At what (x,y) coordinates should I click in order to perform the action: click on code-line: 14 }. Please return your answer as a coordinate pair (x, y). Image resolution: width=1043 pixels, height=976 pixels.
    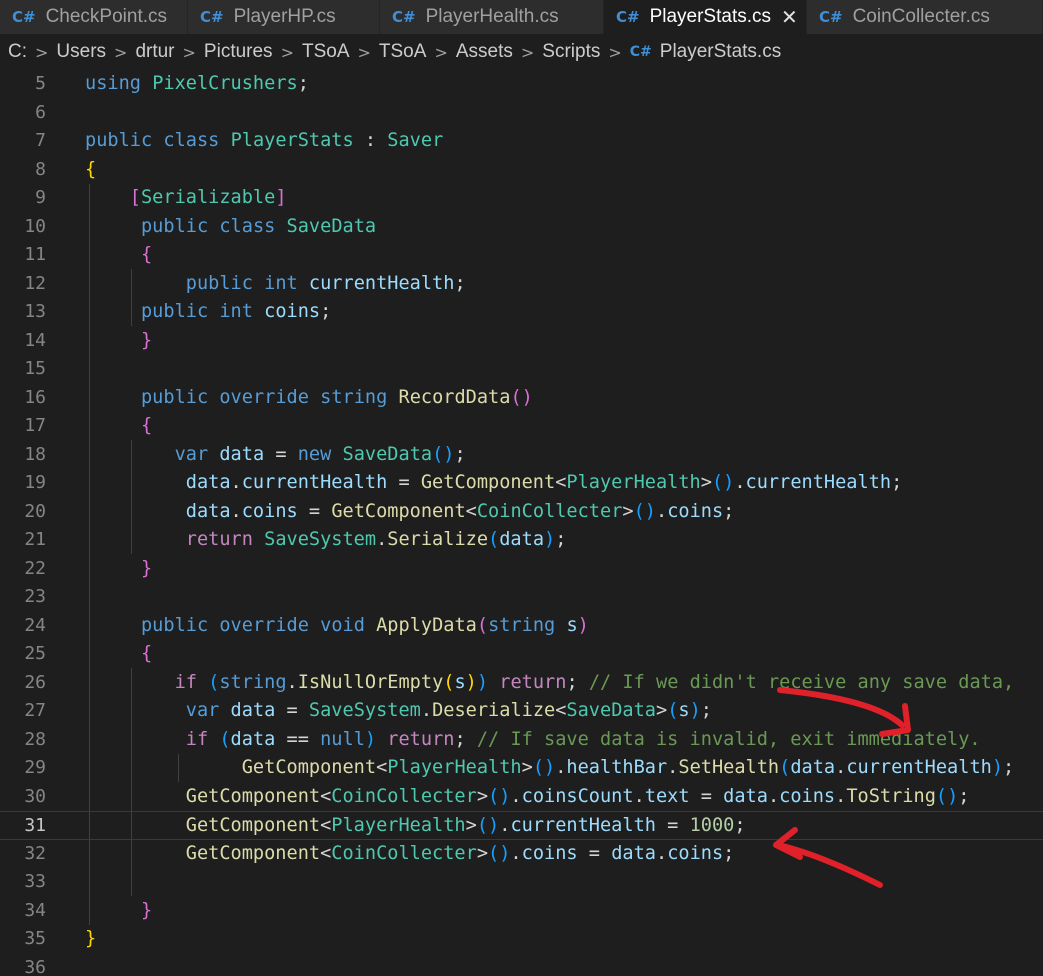
    Looking at the image, I should click on (521, 341).